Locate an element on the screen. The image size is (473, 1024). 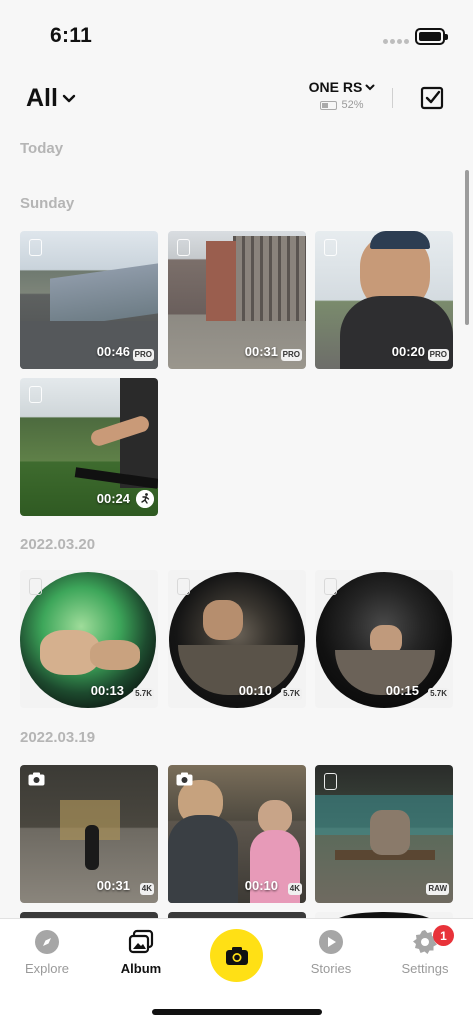
quality-badge: RAW is located at coordinates (437, 889).